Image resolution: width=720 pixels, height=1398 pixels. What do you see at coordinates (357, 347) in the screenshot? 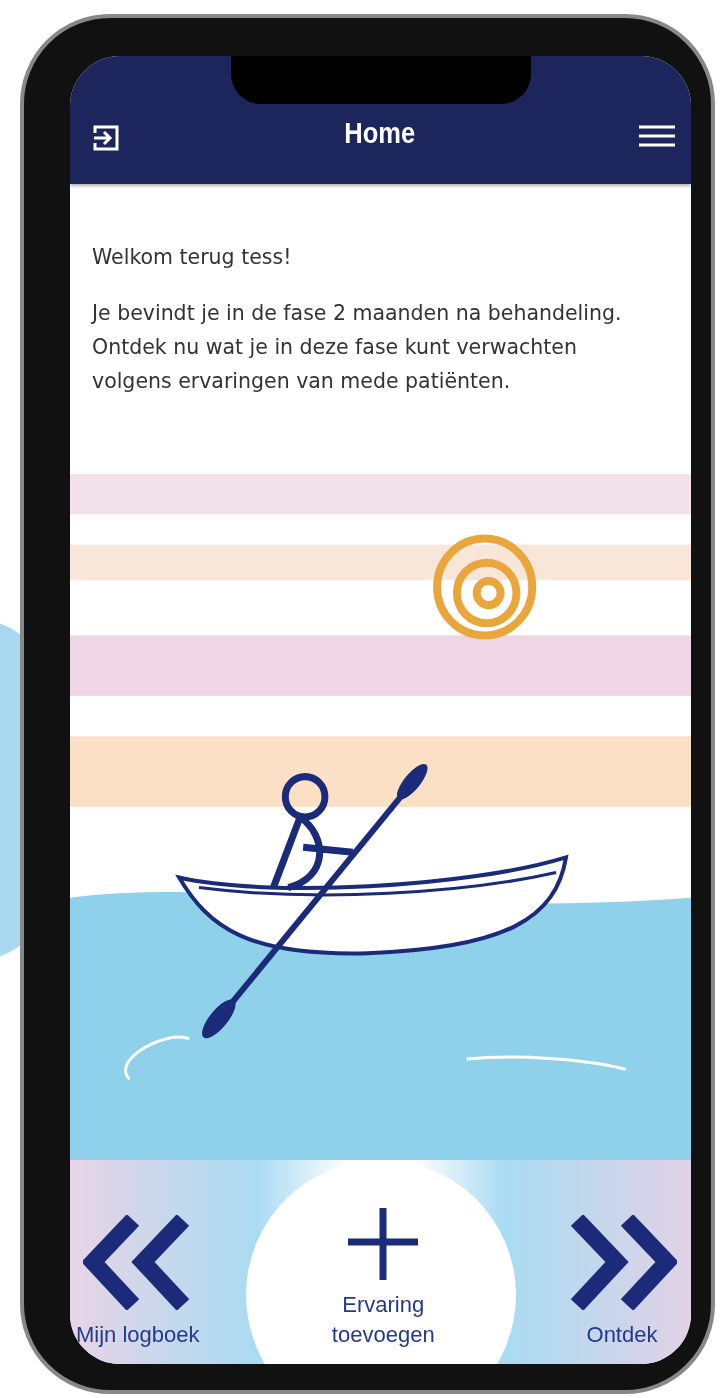
I see `intro-text: Je bevindt je in de fase 2 maanden na behandeling. Ontdek nu wat je in deze fase kunt verwachten volgens ervaringen van mede patiënten.` at bounding box center [357, 347].